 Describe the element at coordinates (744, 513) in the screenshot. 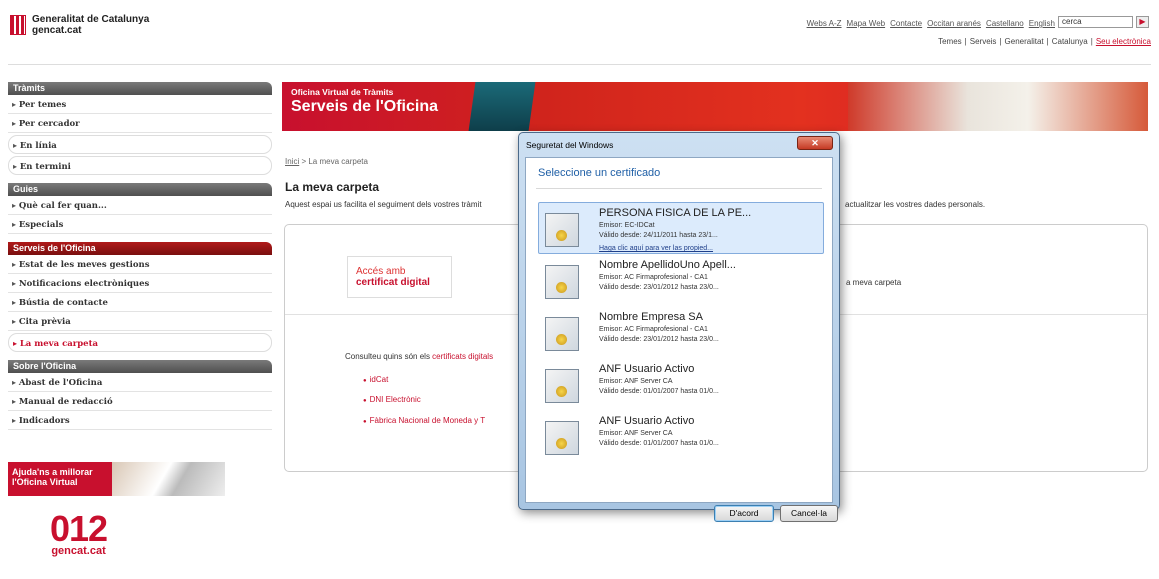

I see `ok-button: D'acord` at that location.